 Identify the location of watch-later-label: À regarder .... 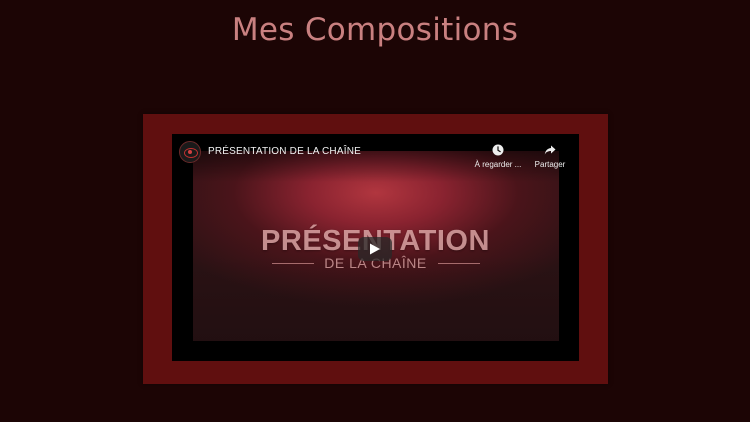
(498, 164).